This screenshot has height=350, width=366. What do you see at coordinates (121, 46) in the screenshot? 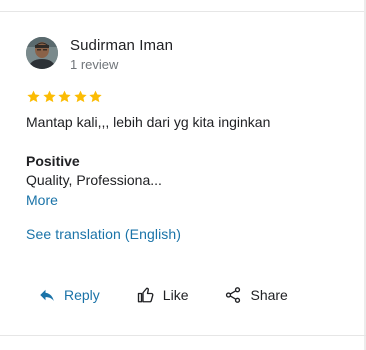
I see `author-name: Sudirman Iman` at bounding box center [121, 46].